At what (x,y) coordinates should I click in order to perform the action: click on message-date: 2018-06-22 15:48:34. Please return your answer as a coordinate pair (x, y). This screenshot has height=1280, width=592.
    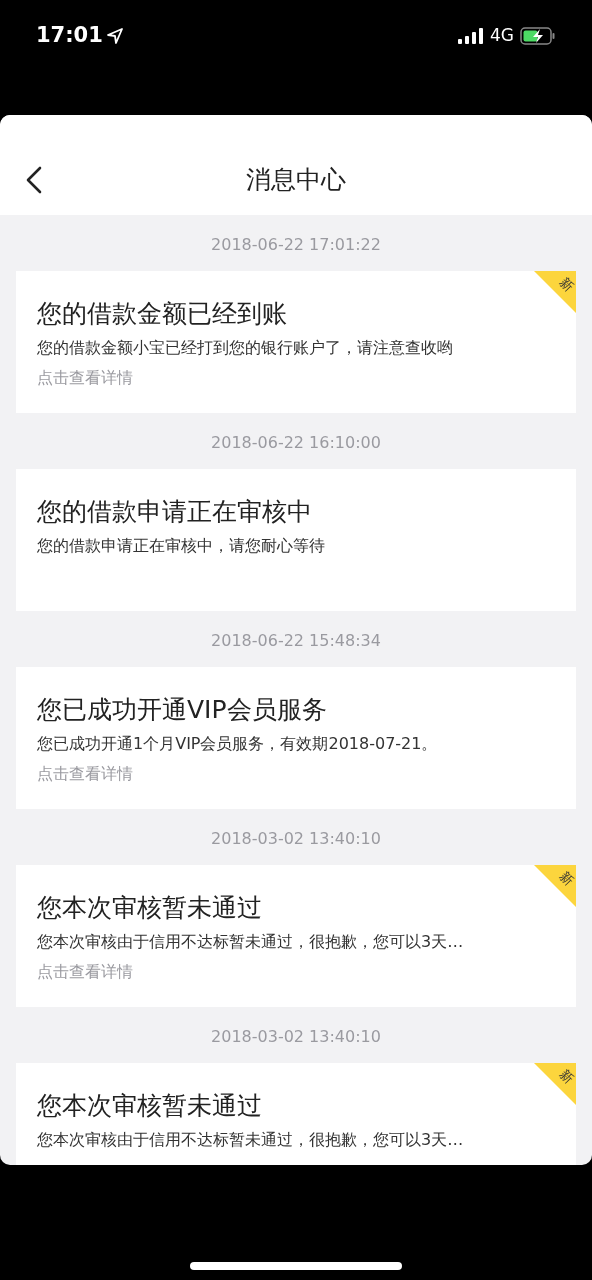
    Looking at the image, I should click on (296, 641).